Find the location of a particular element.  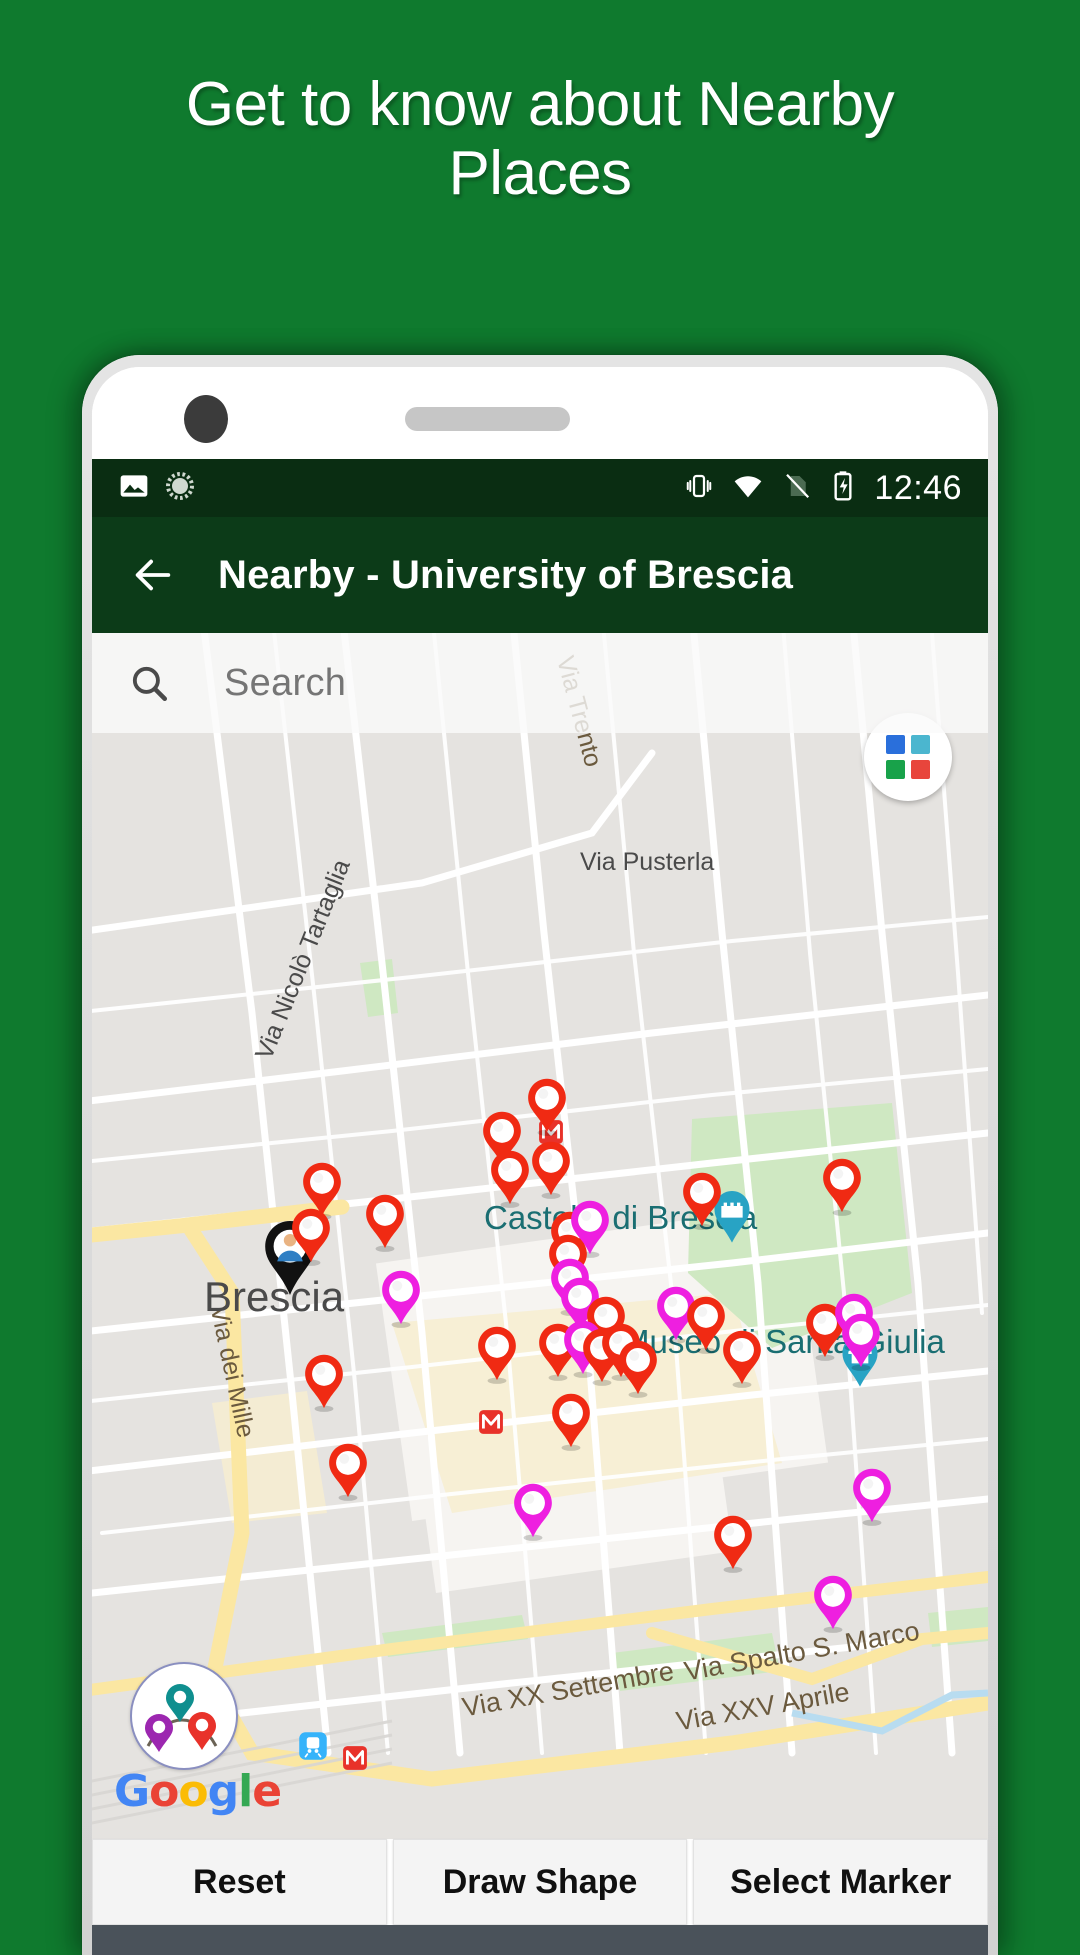

draw-shape-button: Draw Shape is located at coordinates (540, 1882).